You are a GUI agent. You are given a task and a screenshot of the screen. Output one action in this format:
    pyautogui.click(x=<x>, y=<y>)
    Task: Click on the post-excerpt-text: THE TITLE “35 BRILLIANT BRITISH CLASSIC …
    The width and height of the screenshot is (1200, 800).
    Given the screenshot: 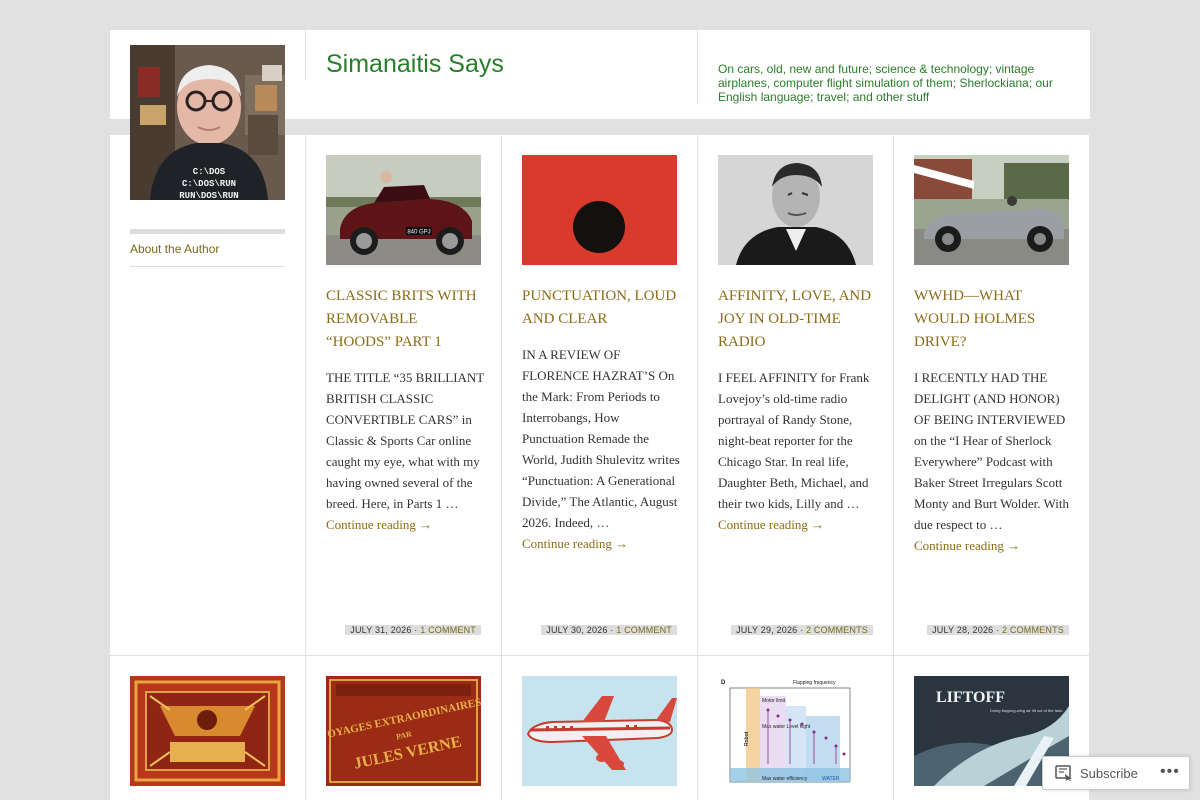 What is the action you would take?
    pyautogui.click(x=405, y=440)
    